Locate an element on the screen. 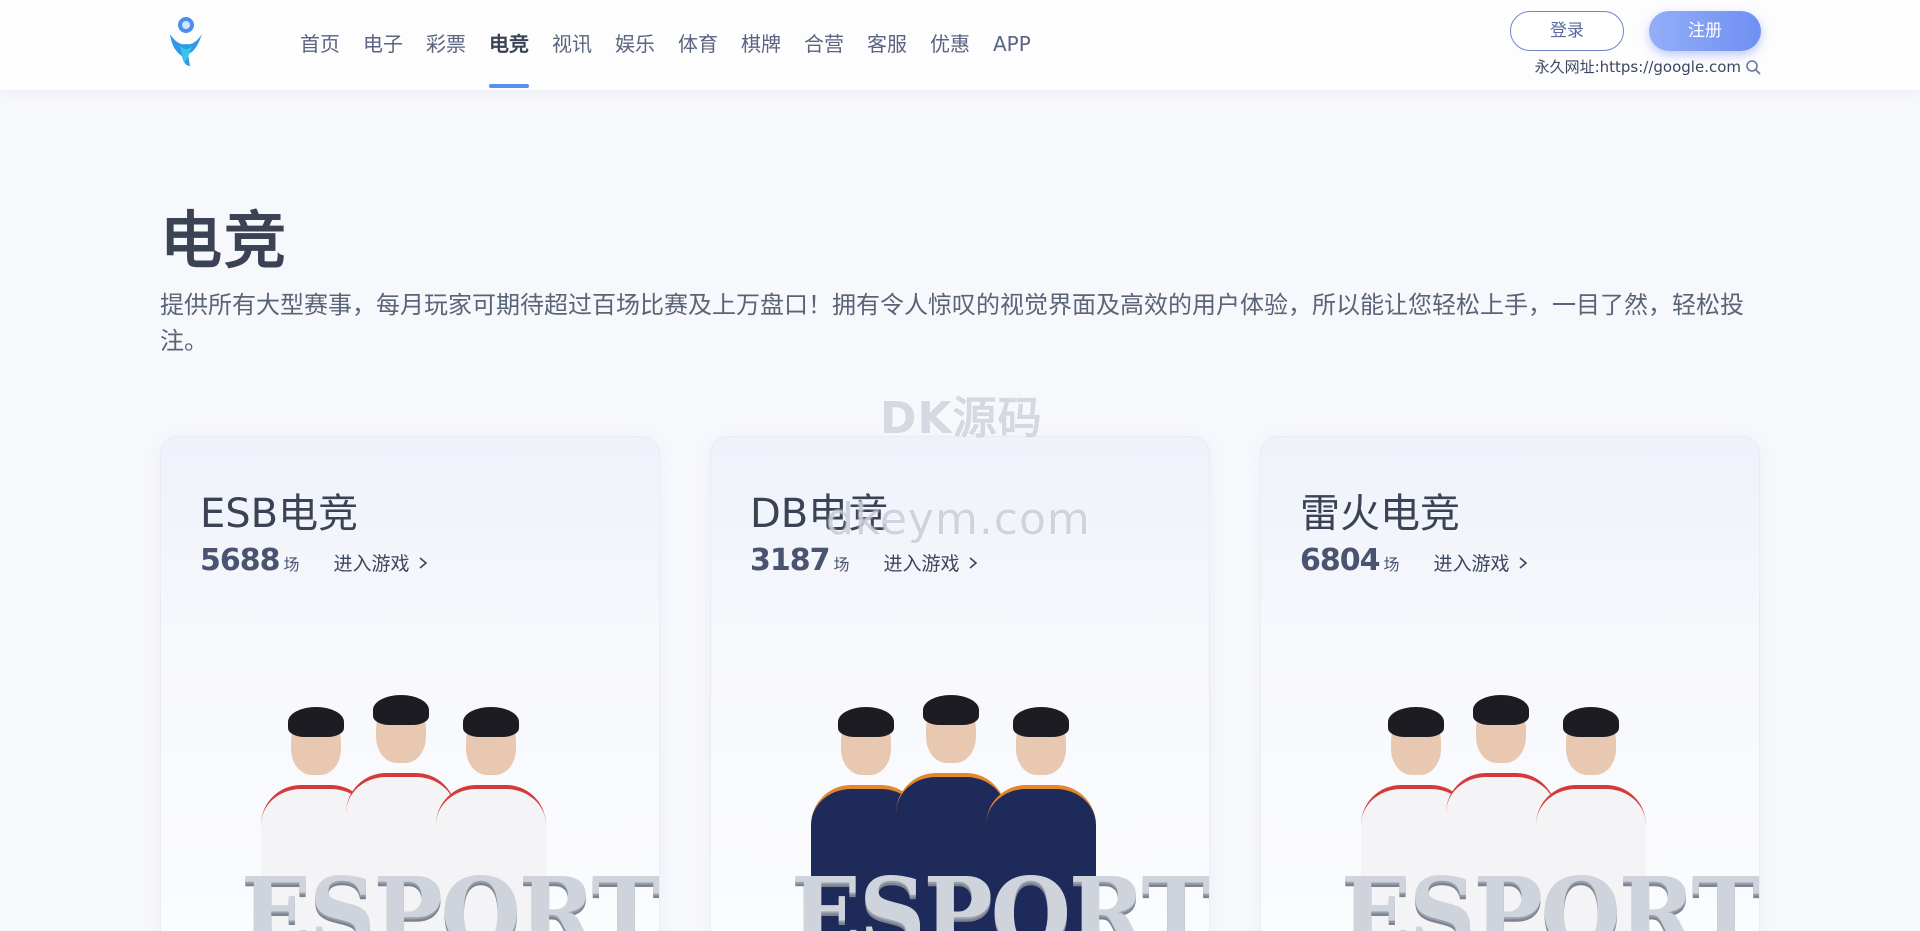  card-stats: 5688 场 进入游戏 is located at coordinates (314, 560).